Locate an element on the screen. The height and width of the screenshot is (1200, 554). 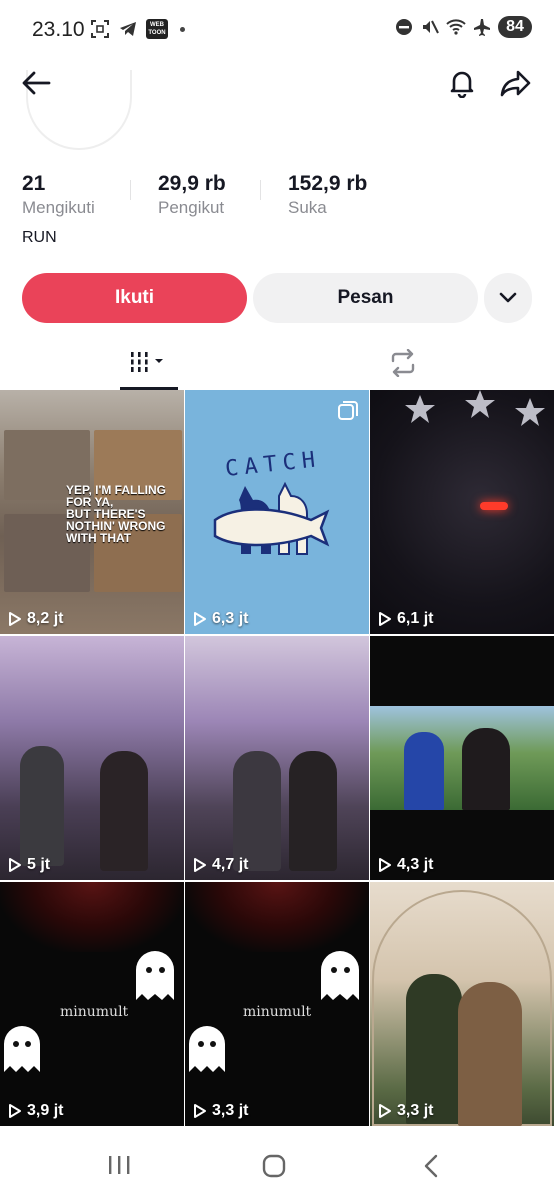
following-count: 21 is located at coordinates (34, 183).